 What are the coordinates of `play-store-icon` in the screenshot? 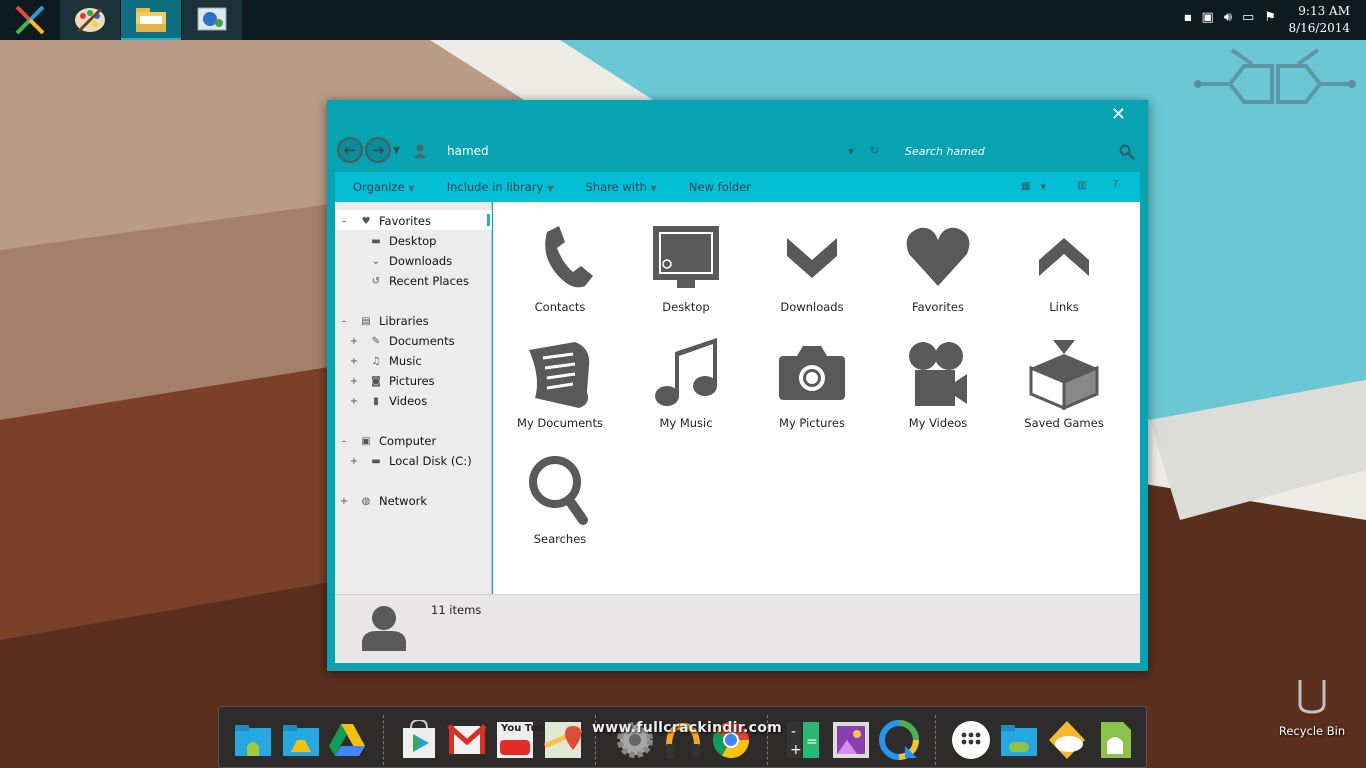 It's located at (419, 740).